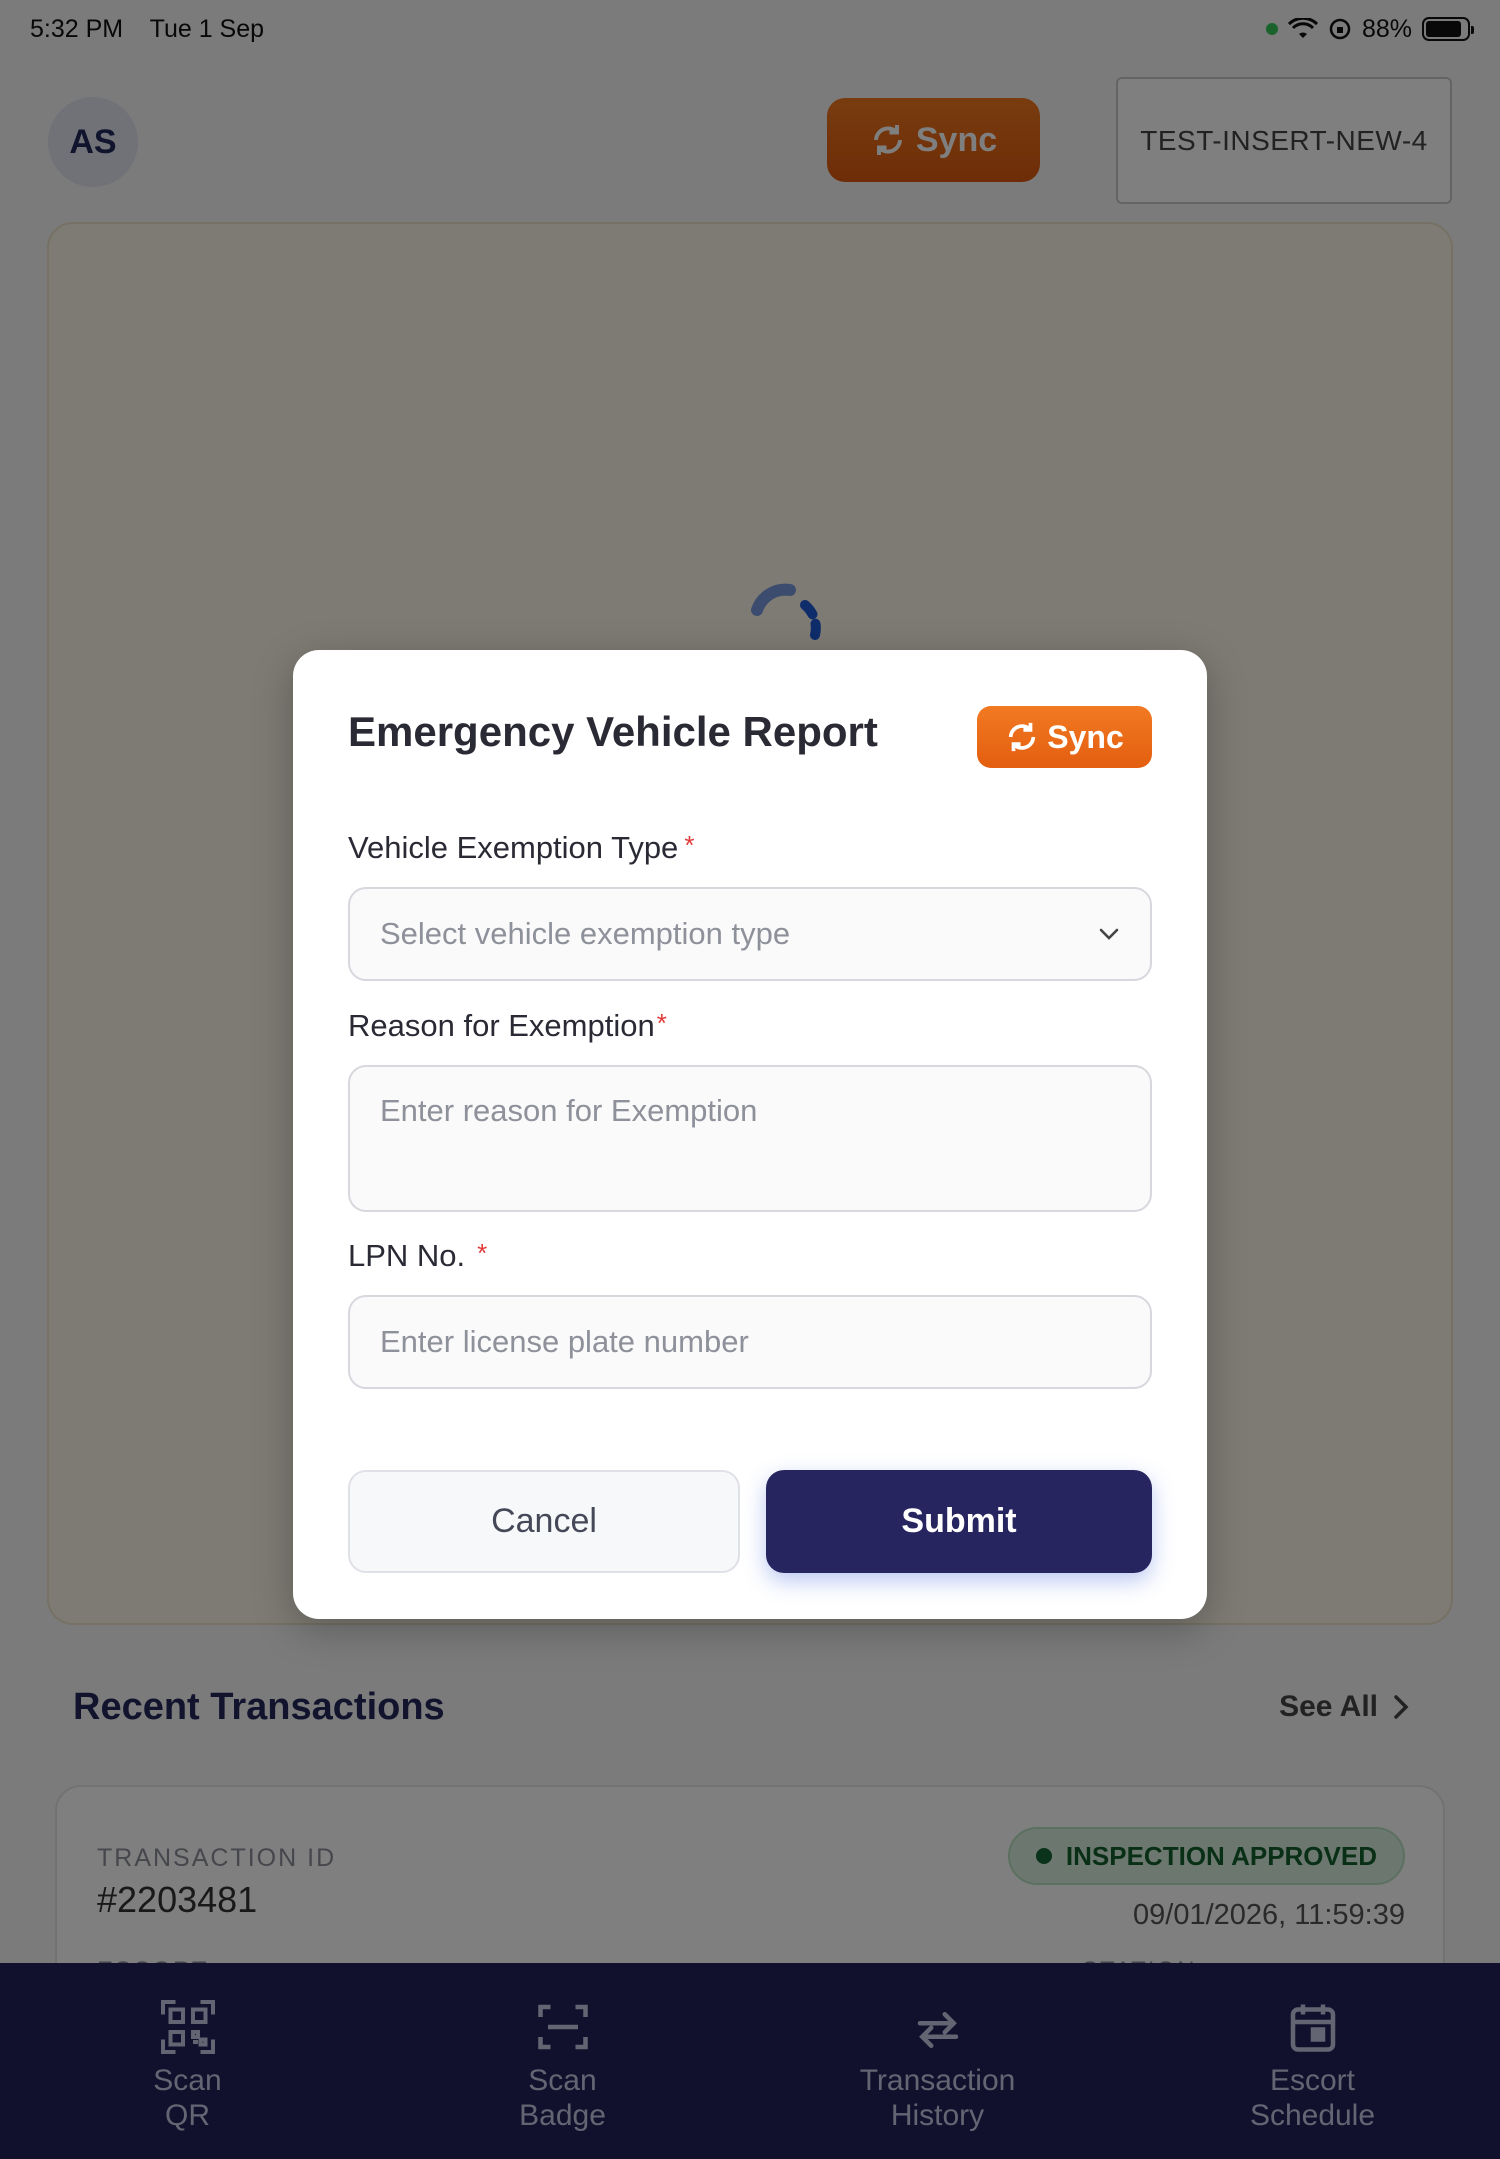  Describe the element at coordinates (513, 847) in the screenshot. I see `exemption-type-label-text: Vehicle Exemption Type` at that location.